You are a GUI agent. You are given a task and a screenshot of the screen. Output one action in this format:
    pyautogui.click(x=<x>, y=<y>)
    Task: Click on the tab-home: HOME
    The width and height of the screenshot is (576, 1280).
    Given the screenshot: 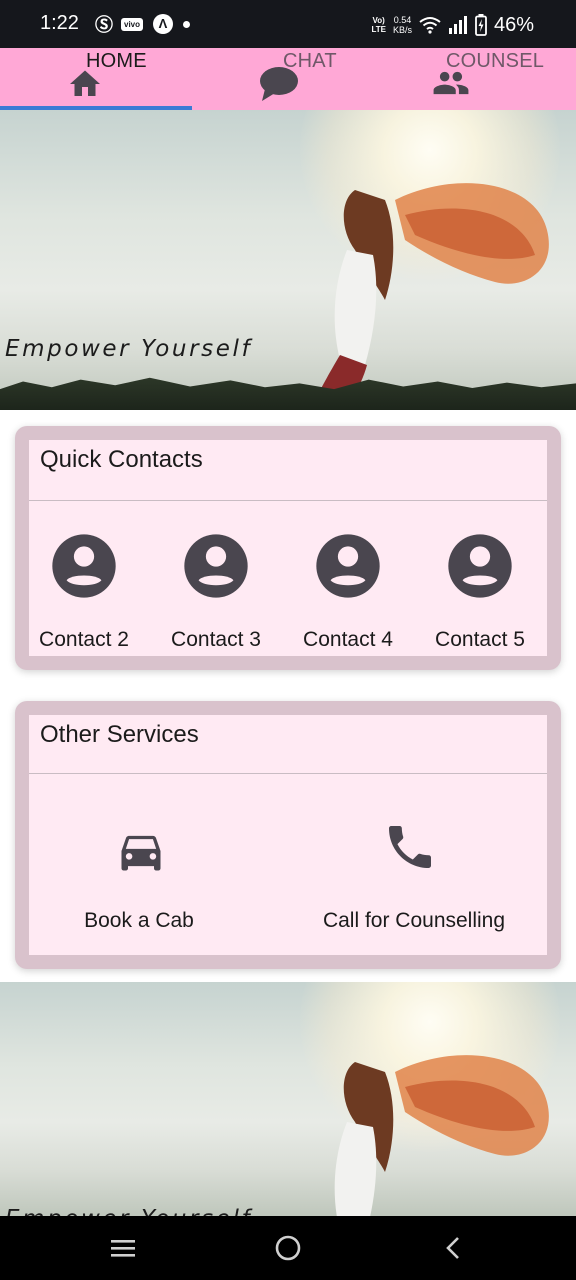 What is the action you would take?
    pyautogui.click(x=96, y=79)
    